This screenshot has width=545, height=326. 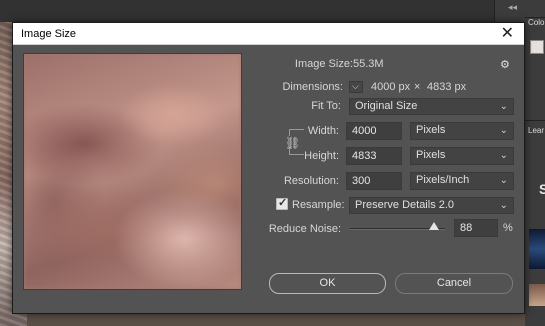 I want to click on panel-divider, so click(x=535, y=120).